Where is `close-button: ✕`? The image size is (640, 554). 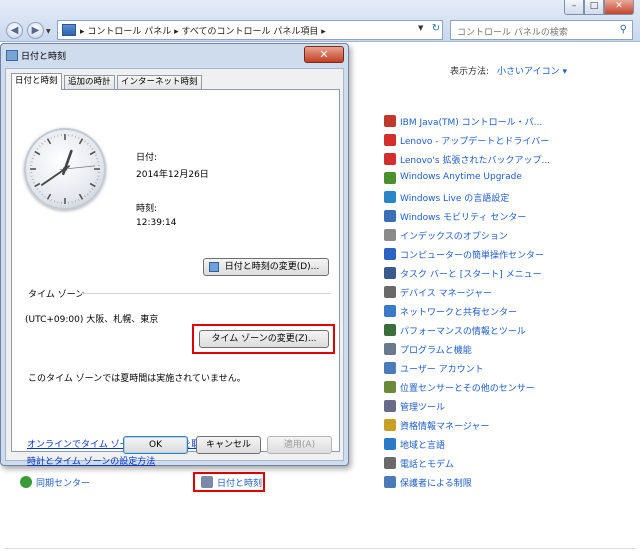 close-button: ✕ is located at coordinates (619, 7).